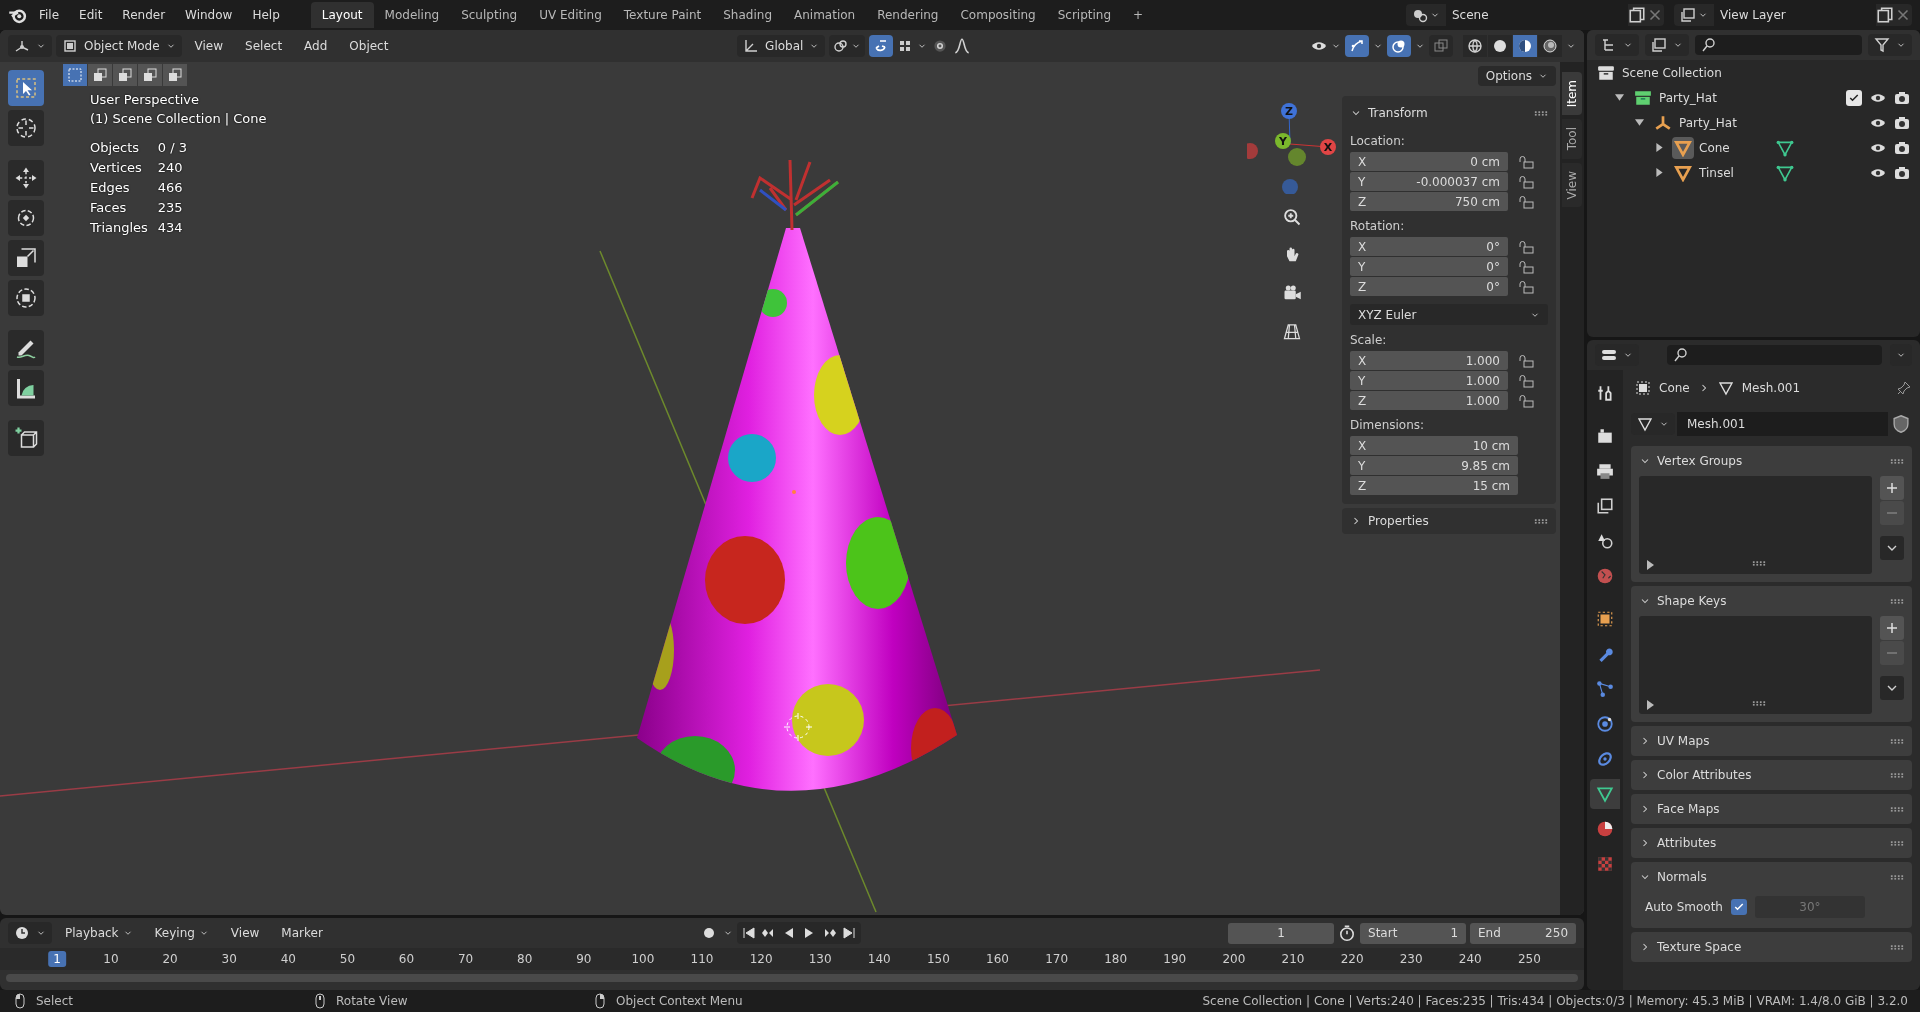 This screenshot has width=1920, height=1012. I want to click on workspace-tab: UV Editing, so click(570, 15).